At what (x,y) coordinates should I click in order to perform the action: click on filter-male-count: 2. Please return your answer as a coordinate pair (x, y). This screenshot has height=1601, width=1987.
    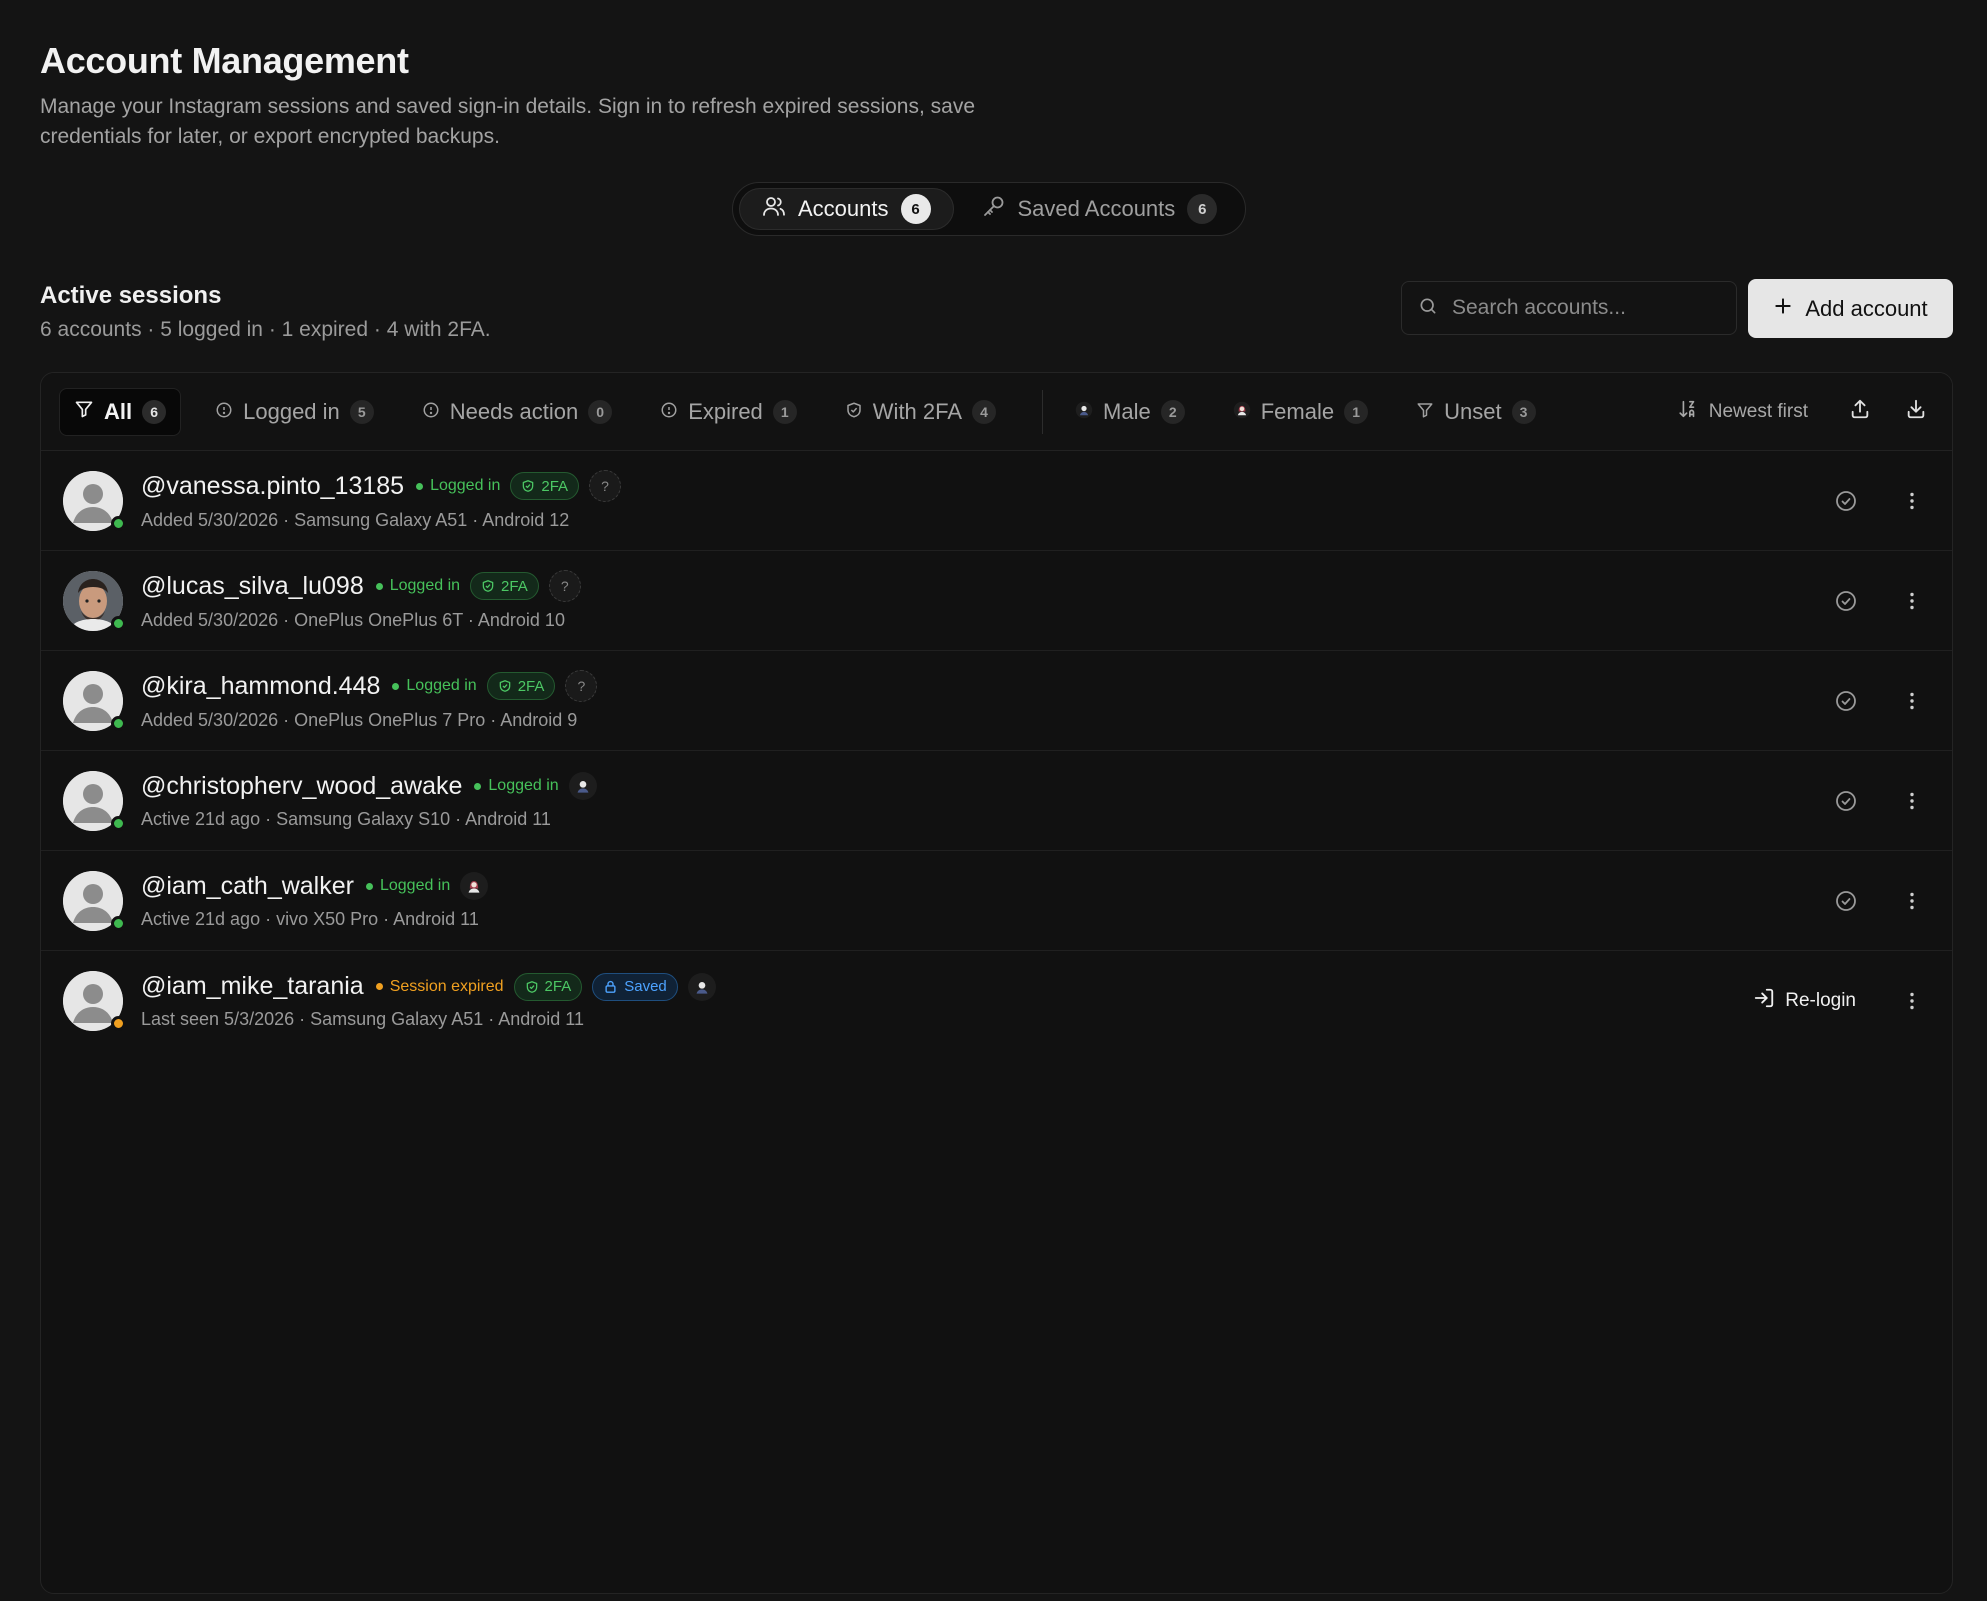
    Looking at the image, I should click on (1172, 411).